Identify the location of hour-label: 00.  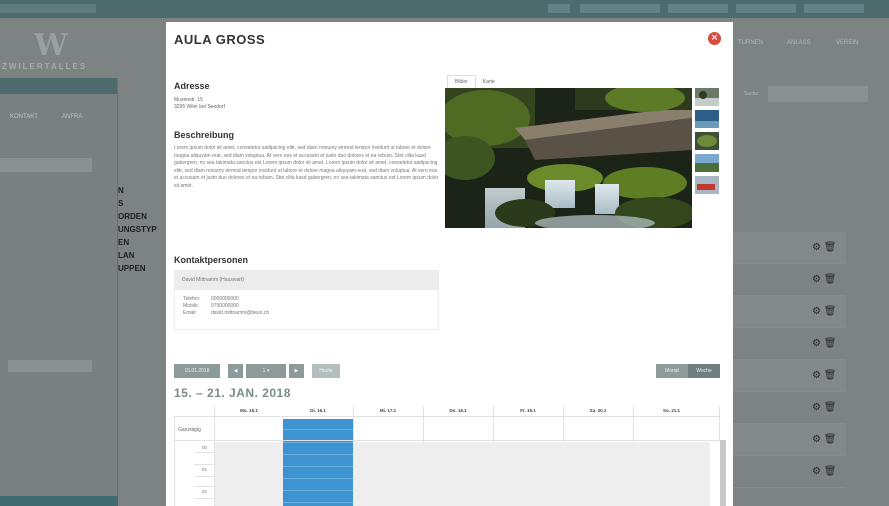
(205, 447).